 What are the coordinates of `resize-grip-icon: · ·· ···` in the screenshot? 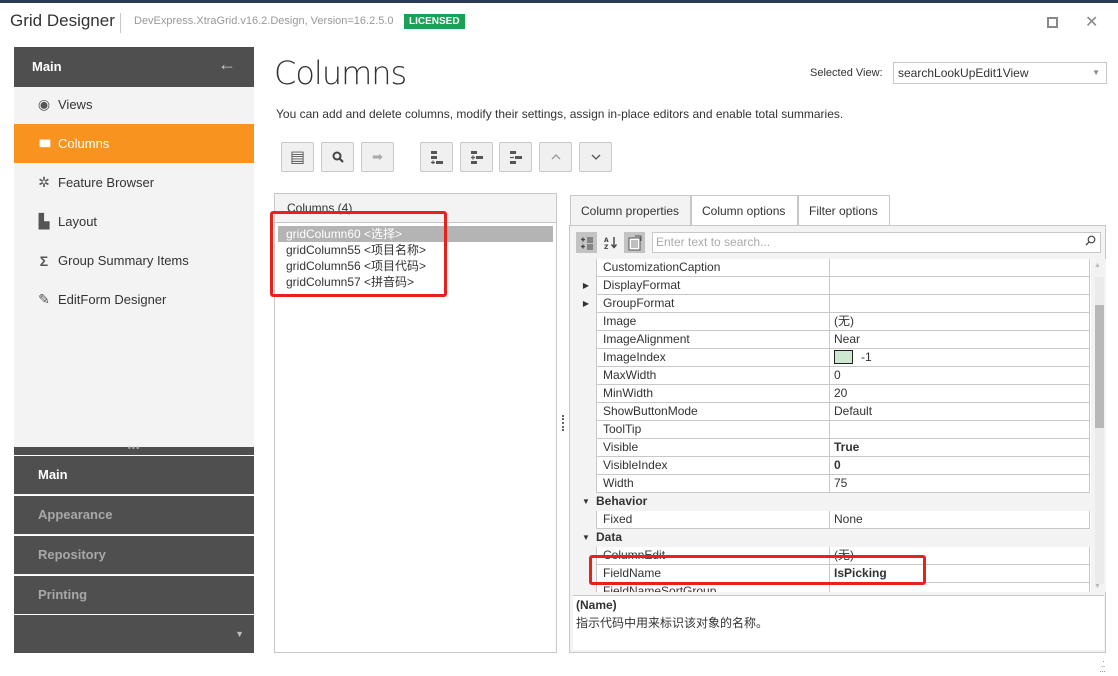 It's located at (1102, 666).